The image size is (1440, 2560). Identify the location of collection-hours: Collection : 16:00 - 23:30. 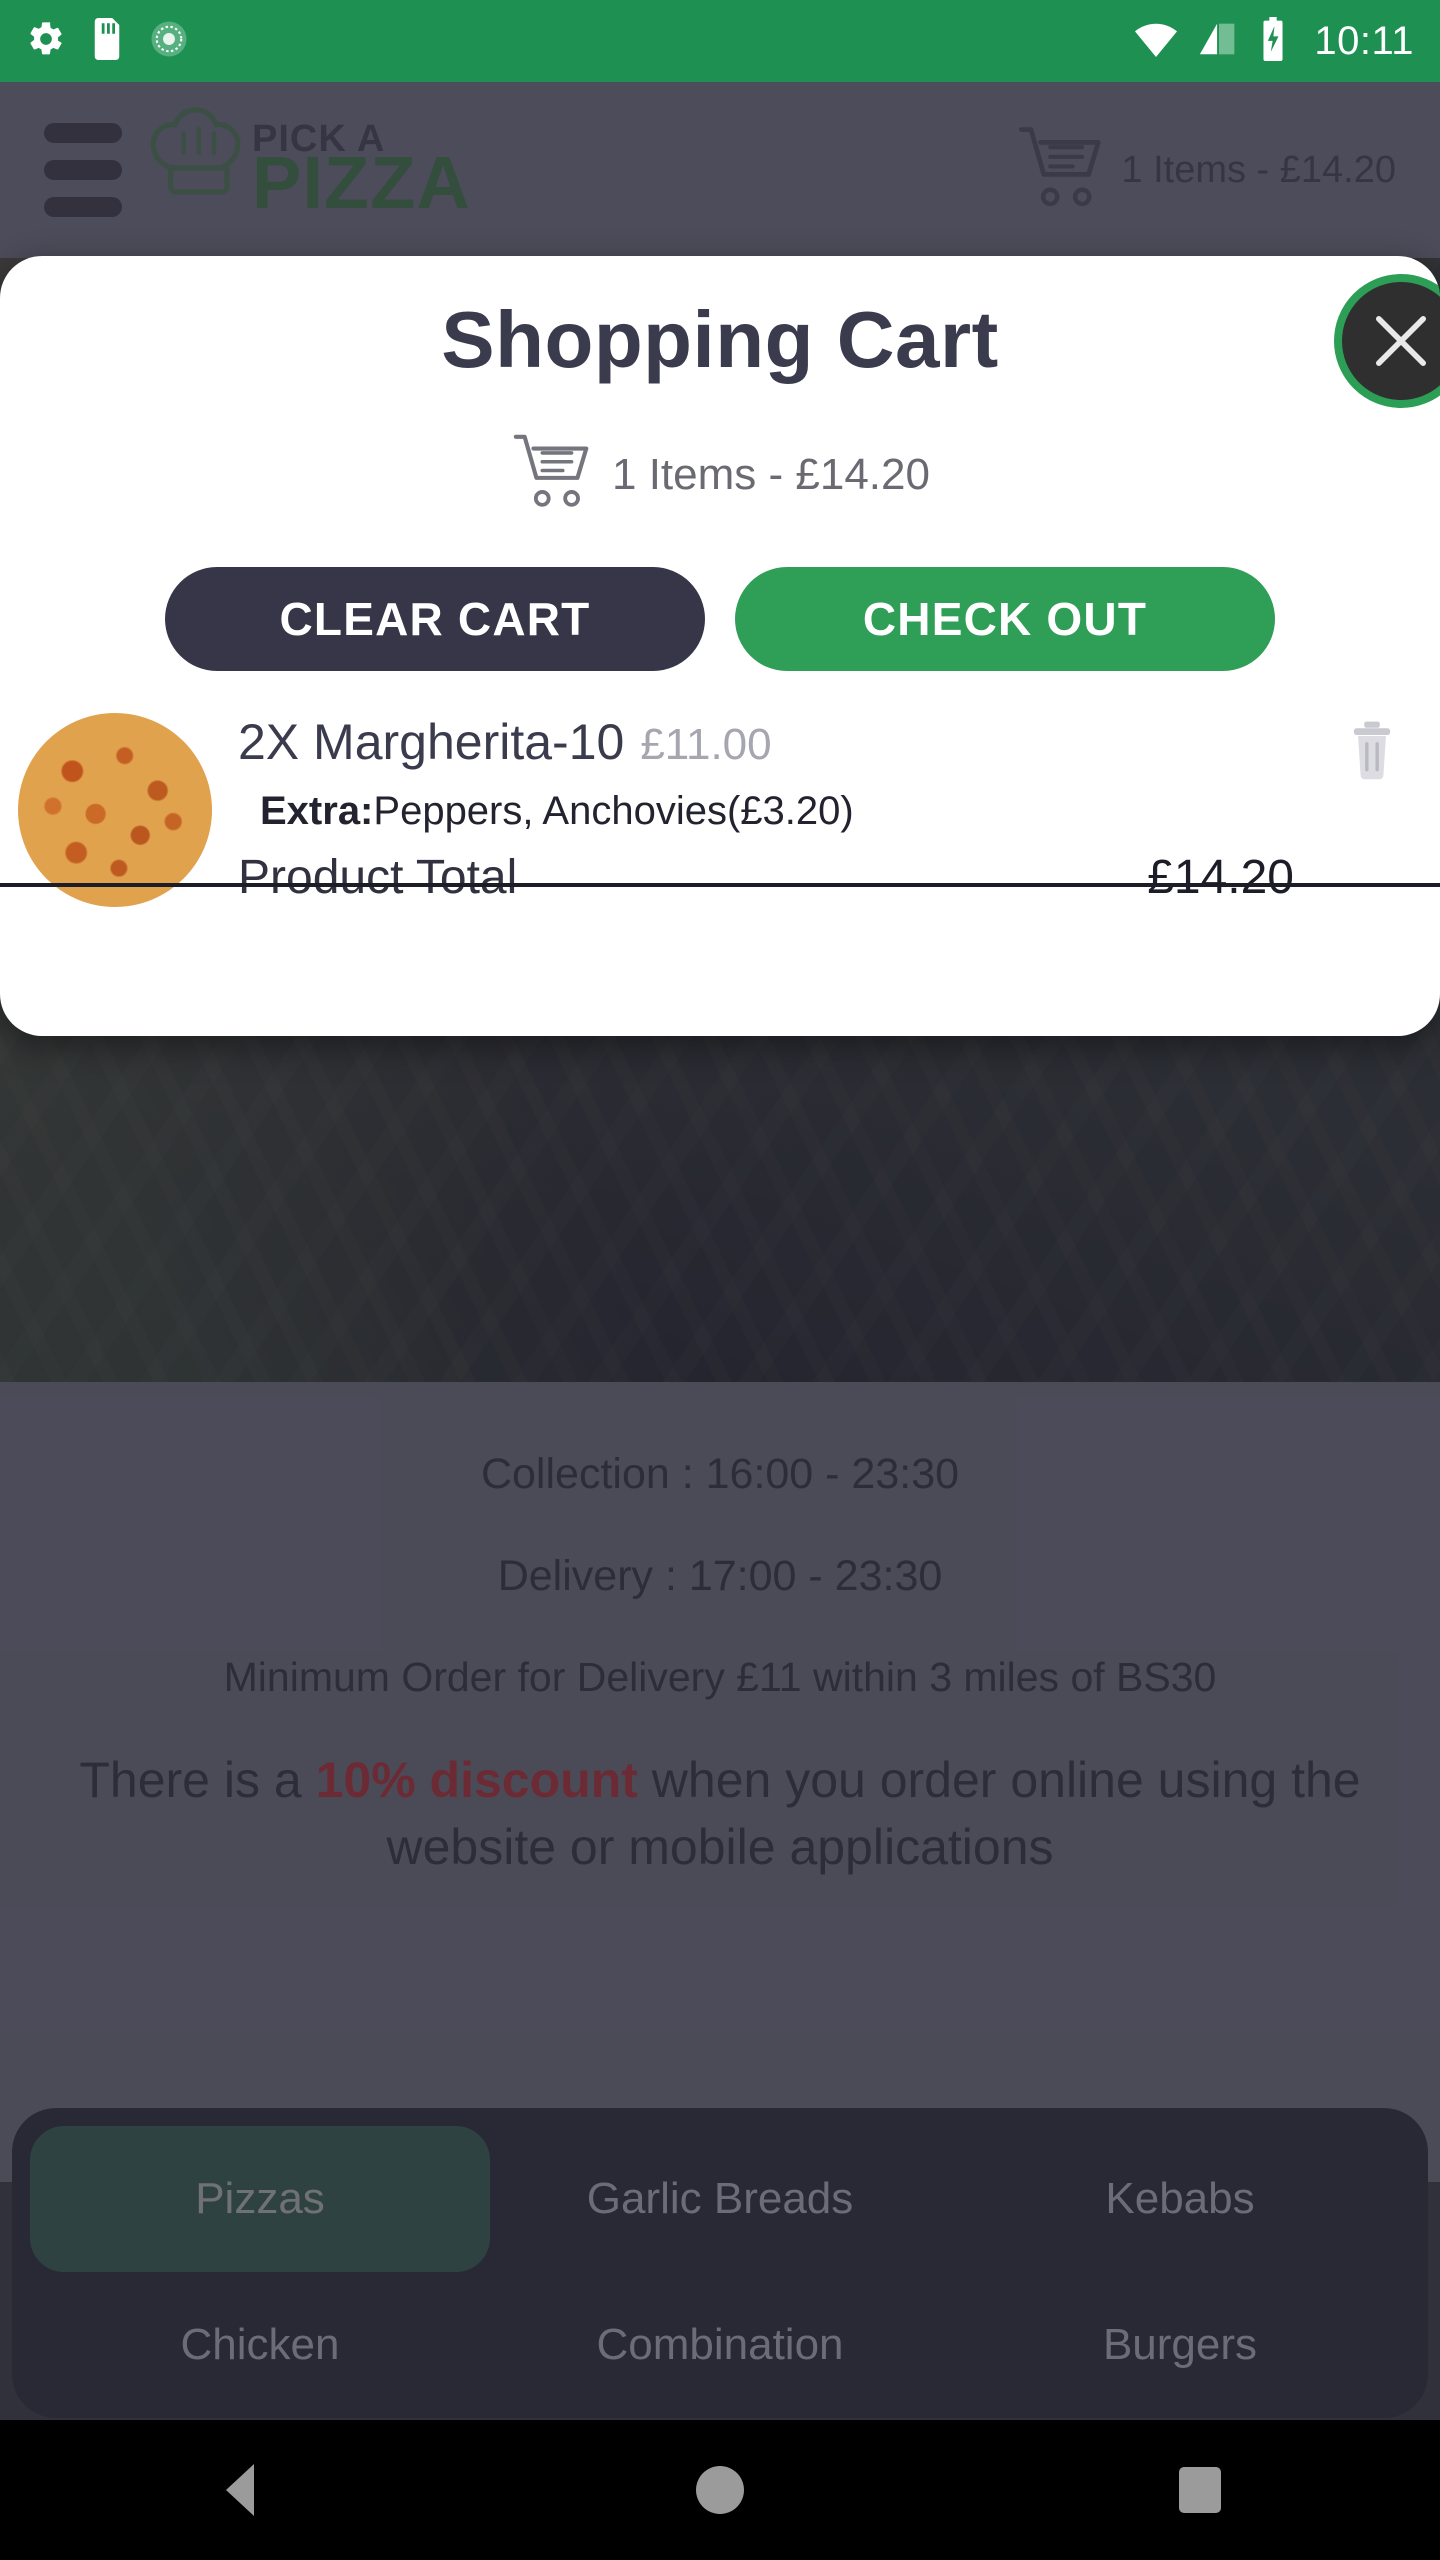
(720, 1474).